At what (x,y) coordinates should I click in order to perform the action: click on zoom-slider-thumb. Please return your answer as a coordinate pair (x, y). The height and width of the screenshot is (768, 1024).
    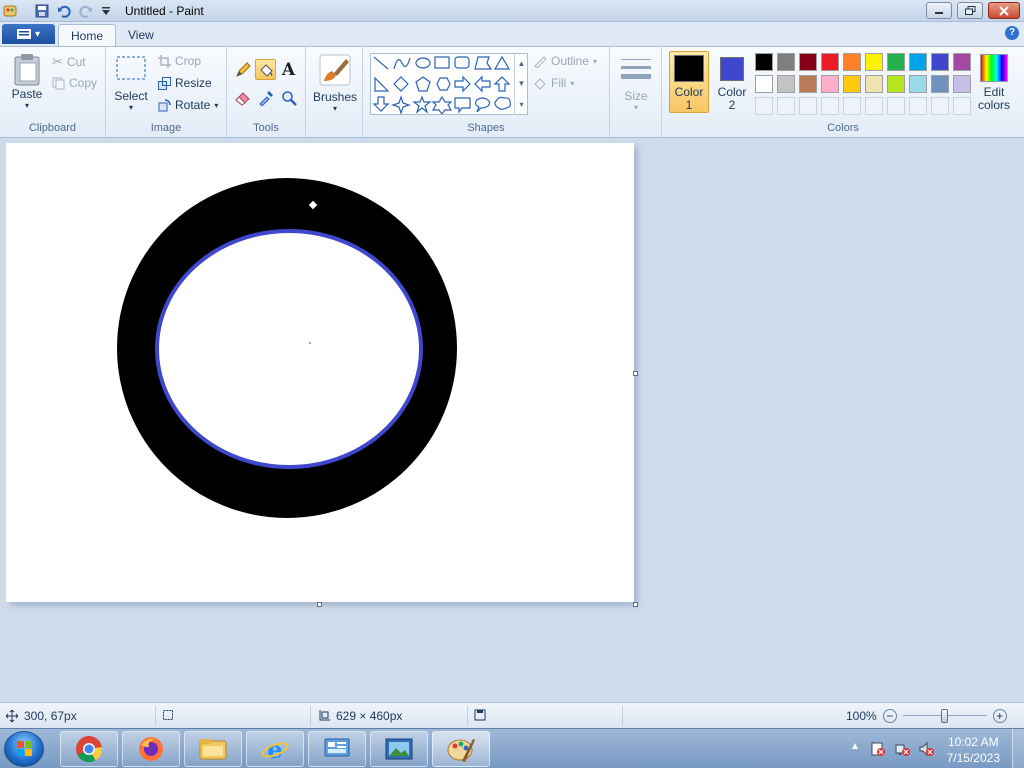
    Looking at the image, I should click on (945, 716).